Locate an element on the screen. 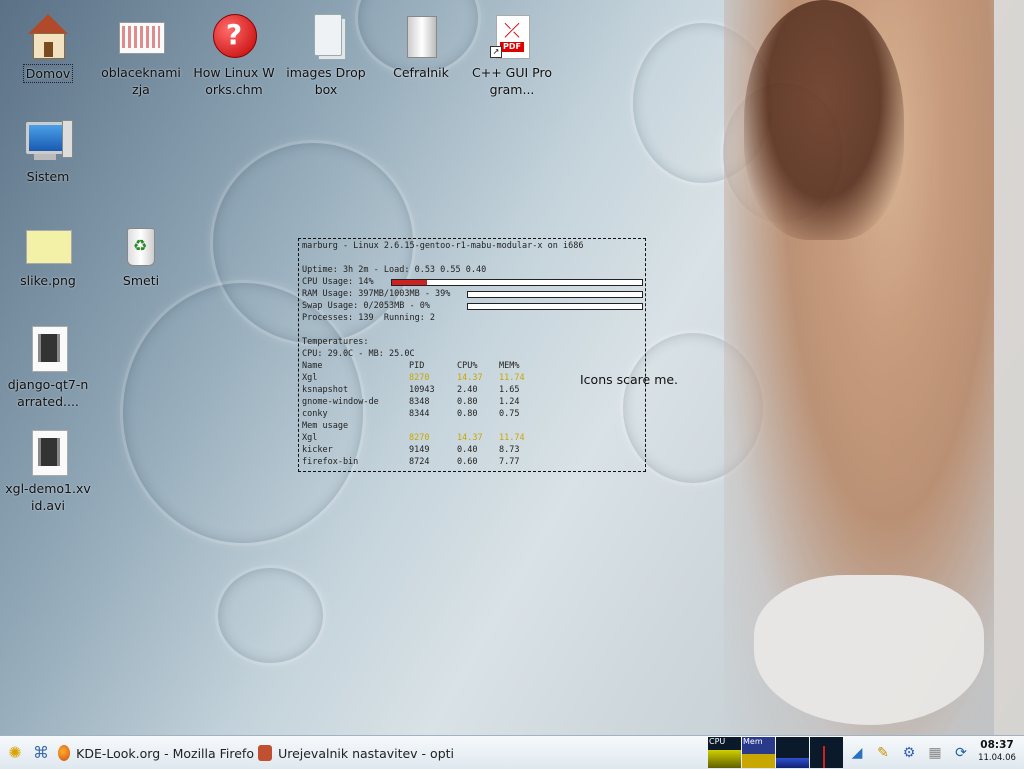 This screenshot has width=1024, height=769. desktop-icon-home: Domov is located at coordinates (48, 47).